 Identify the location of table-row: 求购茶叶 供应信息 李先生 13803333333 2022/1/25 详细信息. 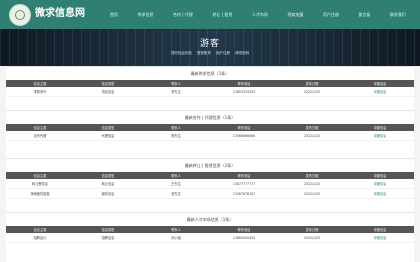
(210, 92).